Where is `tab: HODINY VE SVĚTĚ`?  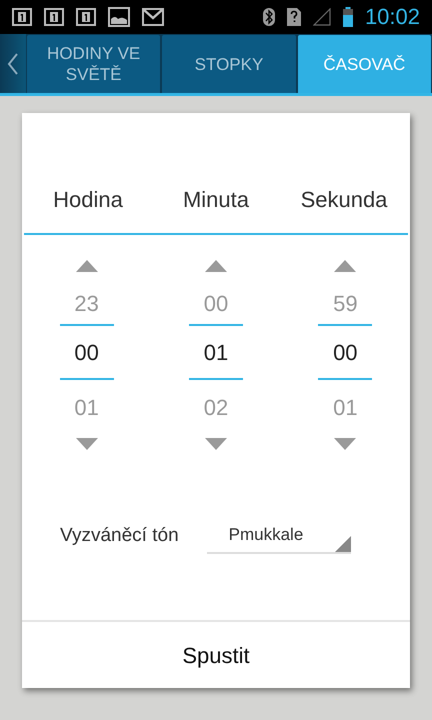
tab: HODINY VE SVĚTĚ is located at coordinates (93, 64).